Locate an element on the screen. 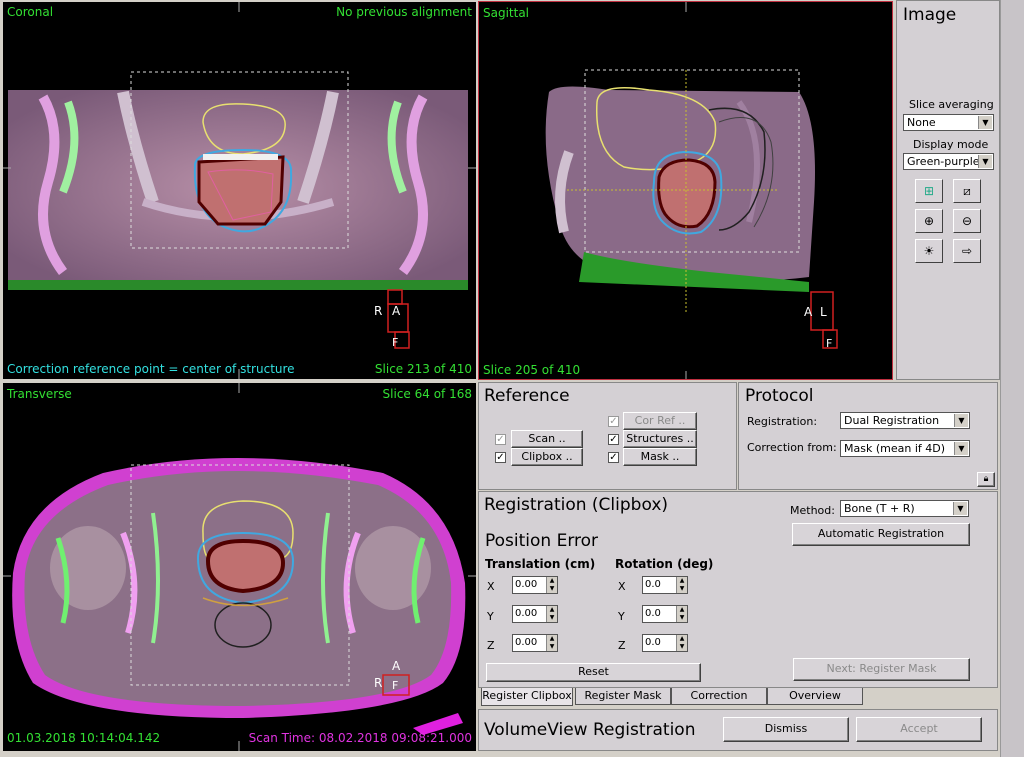 The width and height of the screenshot is (1024, 757). zoom-out-button: ⊖ is located at coordinates (967, 221).